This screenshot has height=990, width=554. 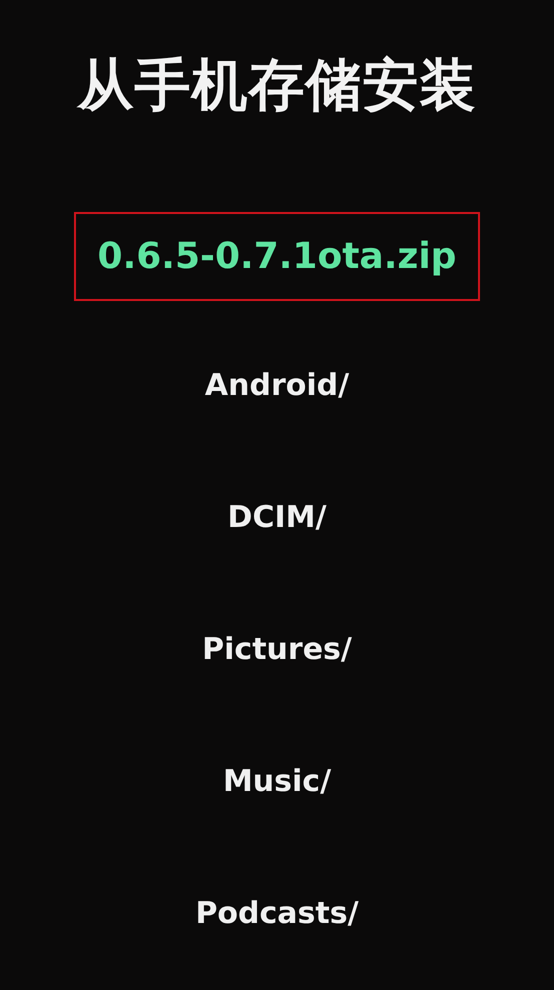 What do you see at coordinates (277, 517) in the screenshot?
I see `file-list-item: DCIM/` at bounding box center [277, 517].